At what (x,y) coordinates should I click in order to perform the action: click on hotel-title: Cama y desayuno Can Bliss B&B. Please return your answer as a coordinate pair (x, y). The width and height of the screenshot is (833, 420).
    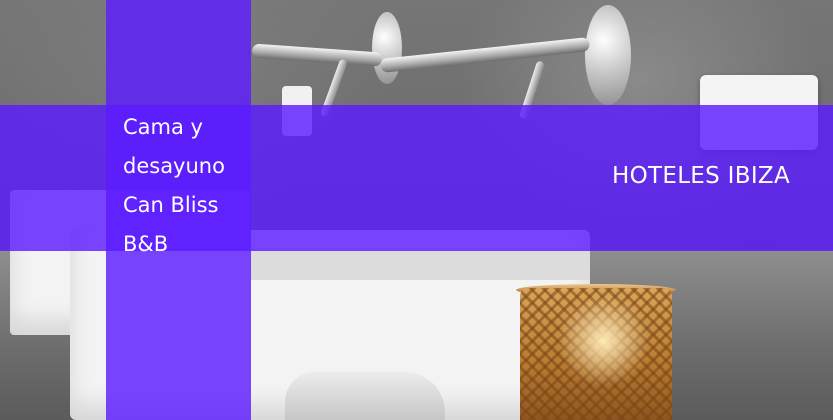
    Looking at the image, I should click on (182, 186).